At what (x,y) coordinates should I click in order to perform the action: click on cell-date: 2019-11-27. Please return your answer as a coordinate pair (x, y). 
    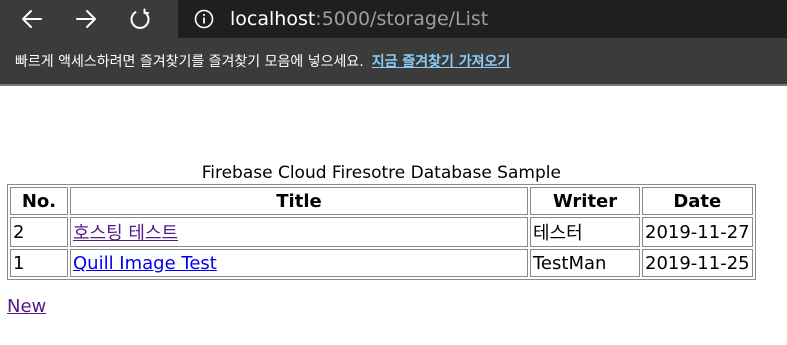
    Looking at the image, I should click on (697, 232).